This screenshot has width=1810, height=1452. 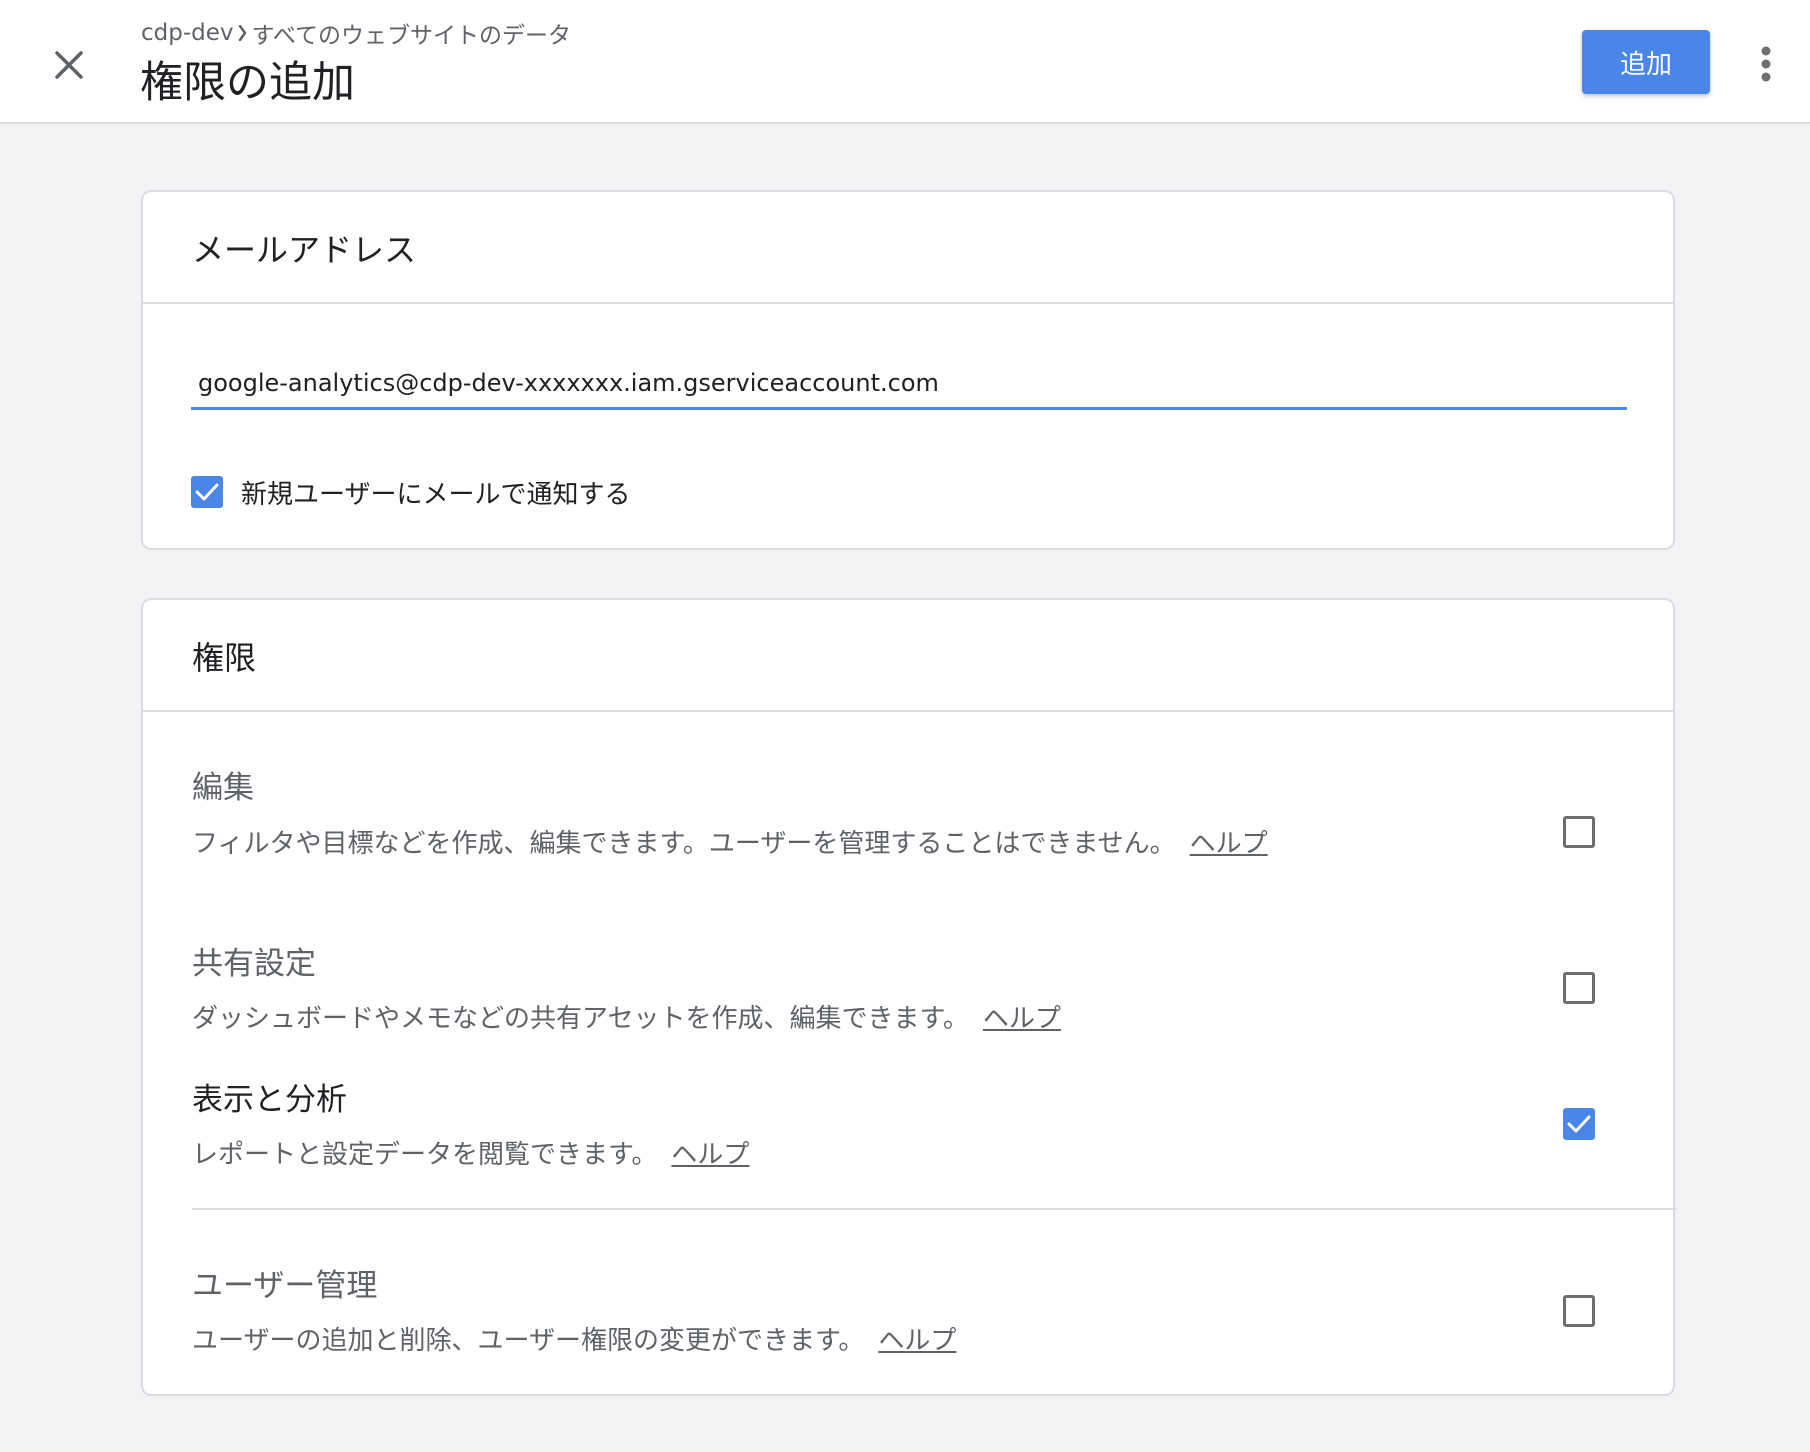 I want to click on page-title: 権限の追加, so click(x=247, y=83).